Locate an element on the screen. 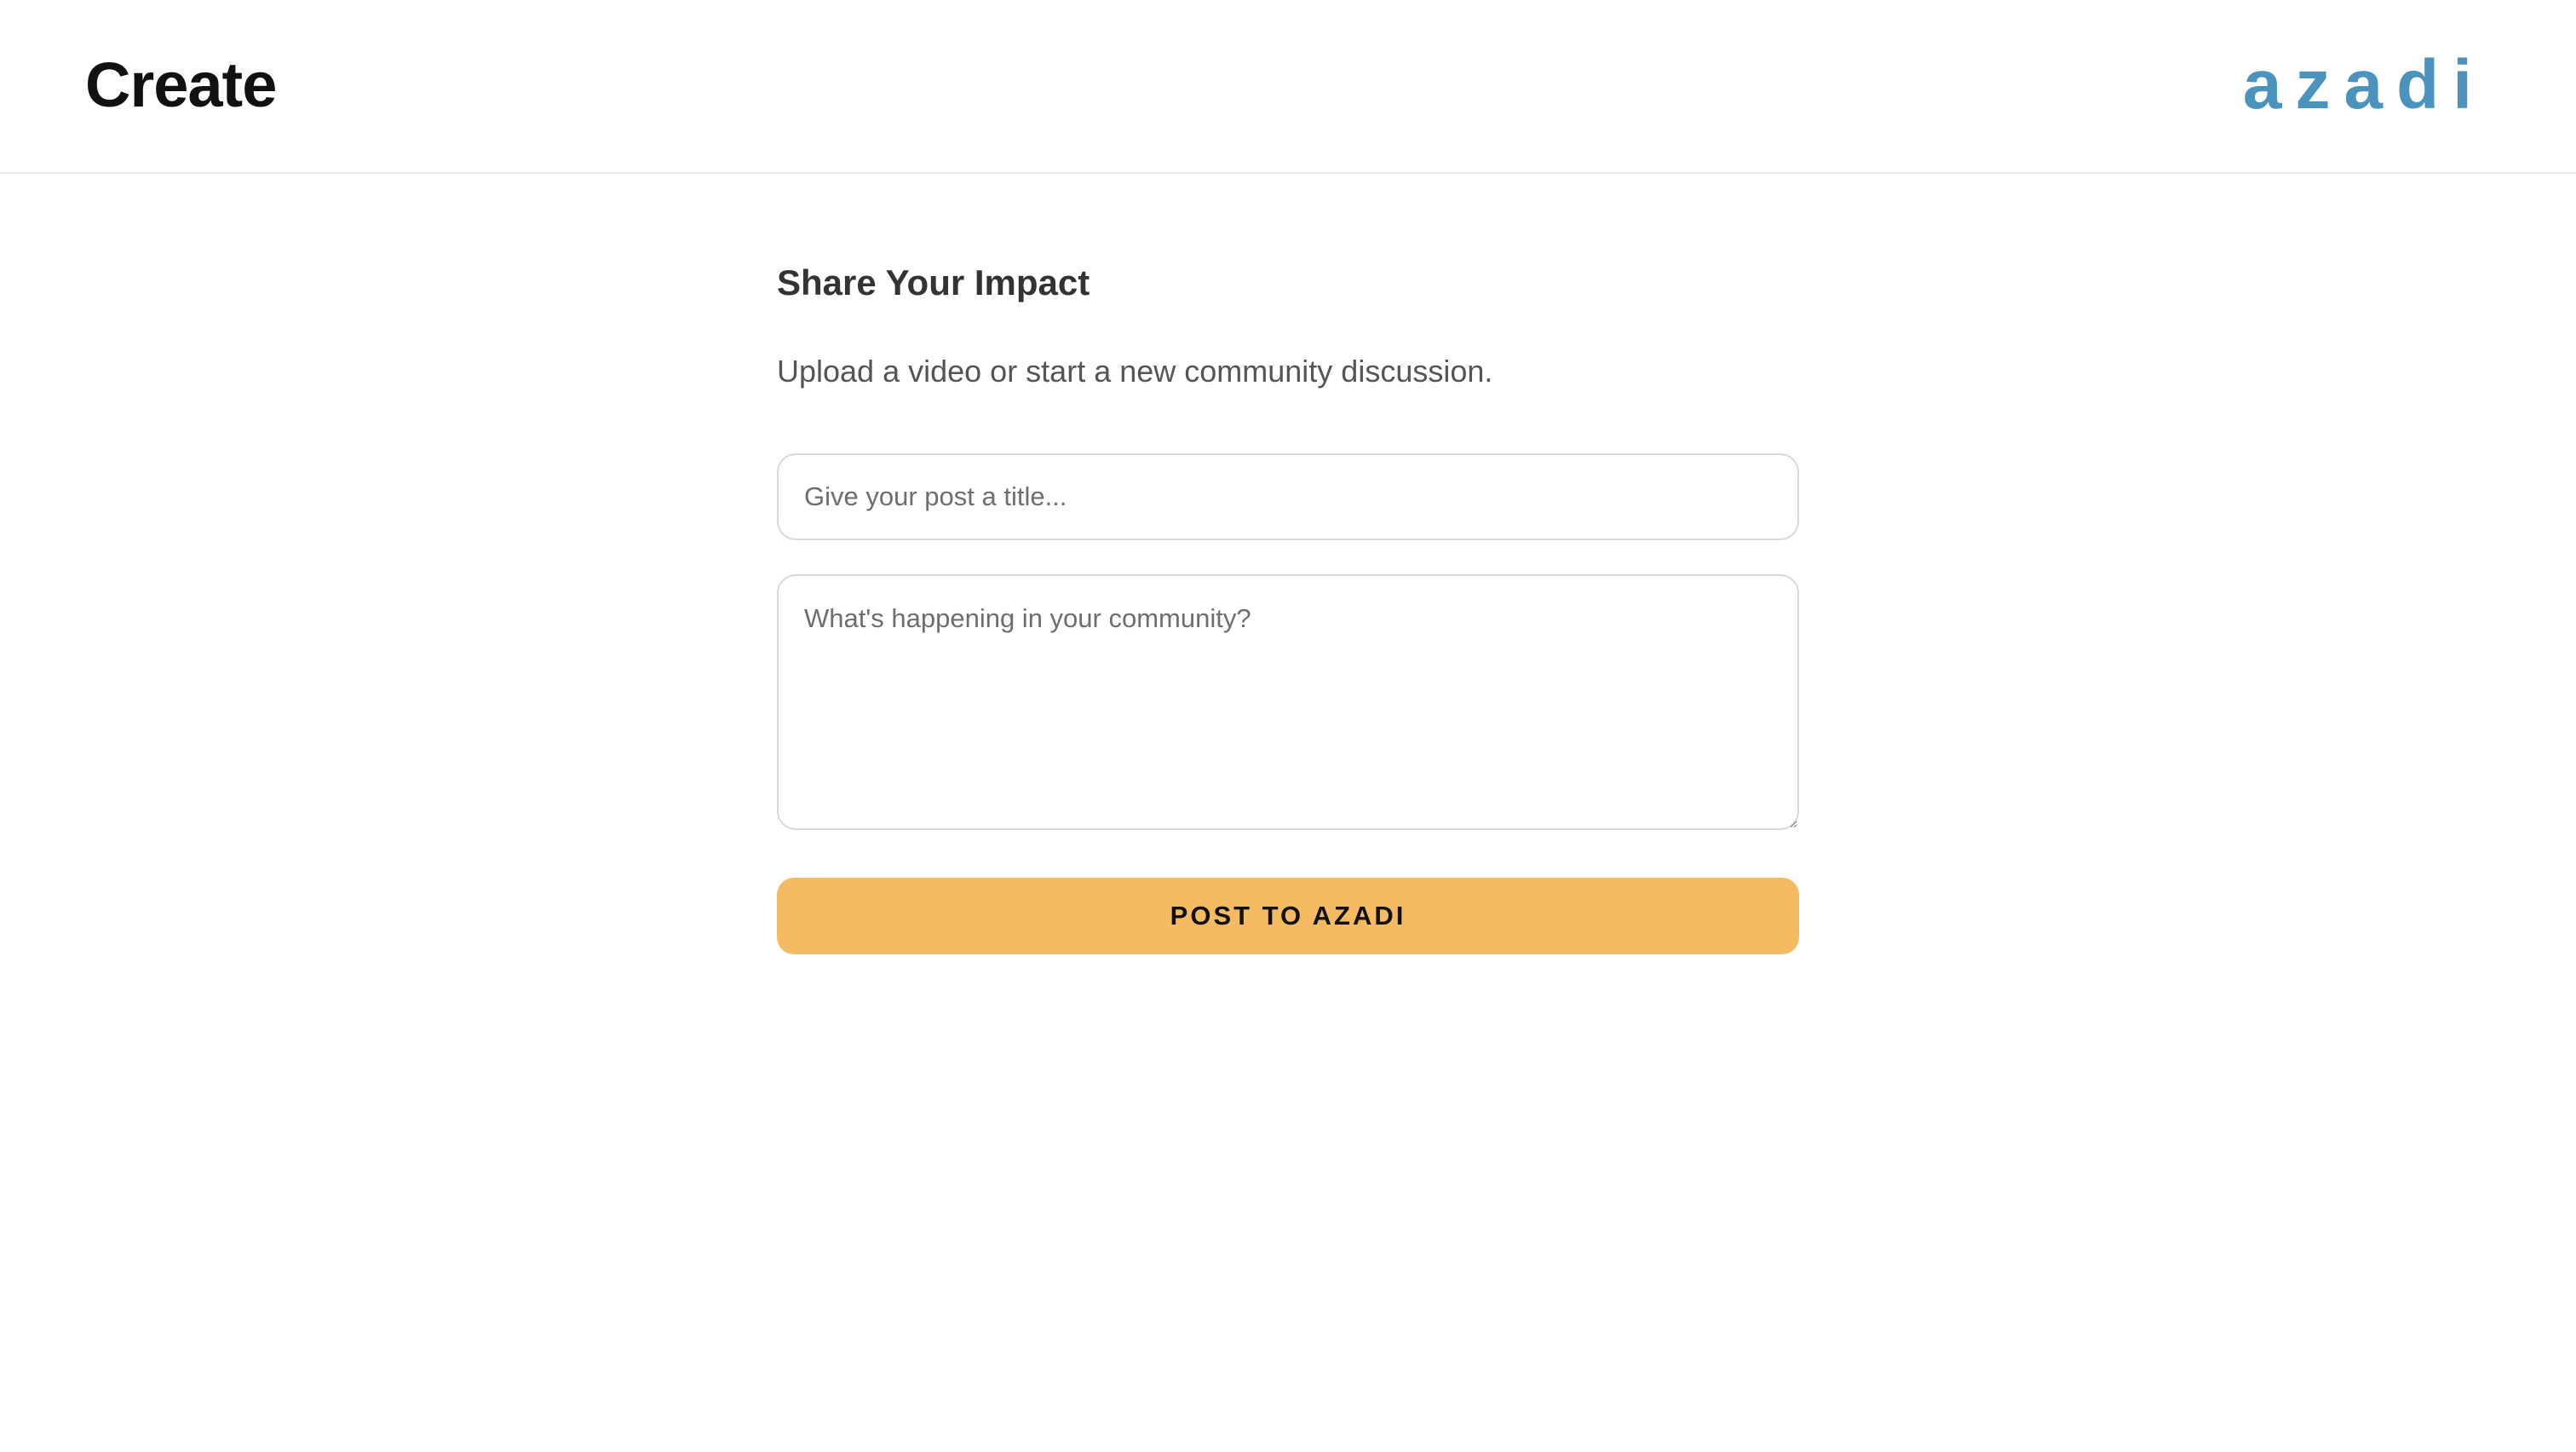  post-body-textarea is located at coordinates (1288, 702).